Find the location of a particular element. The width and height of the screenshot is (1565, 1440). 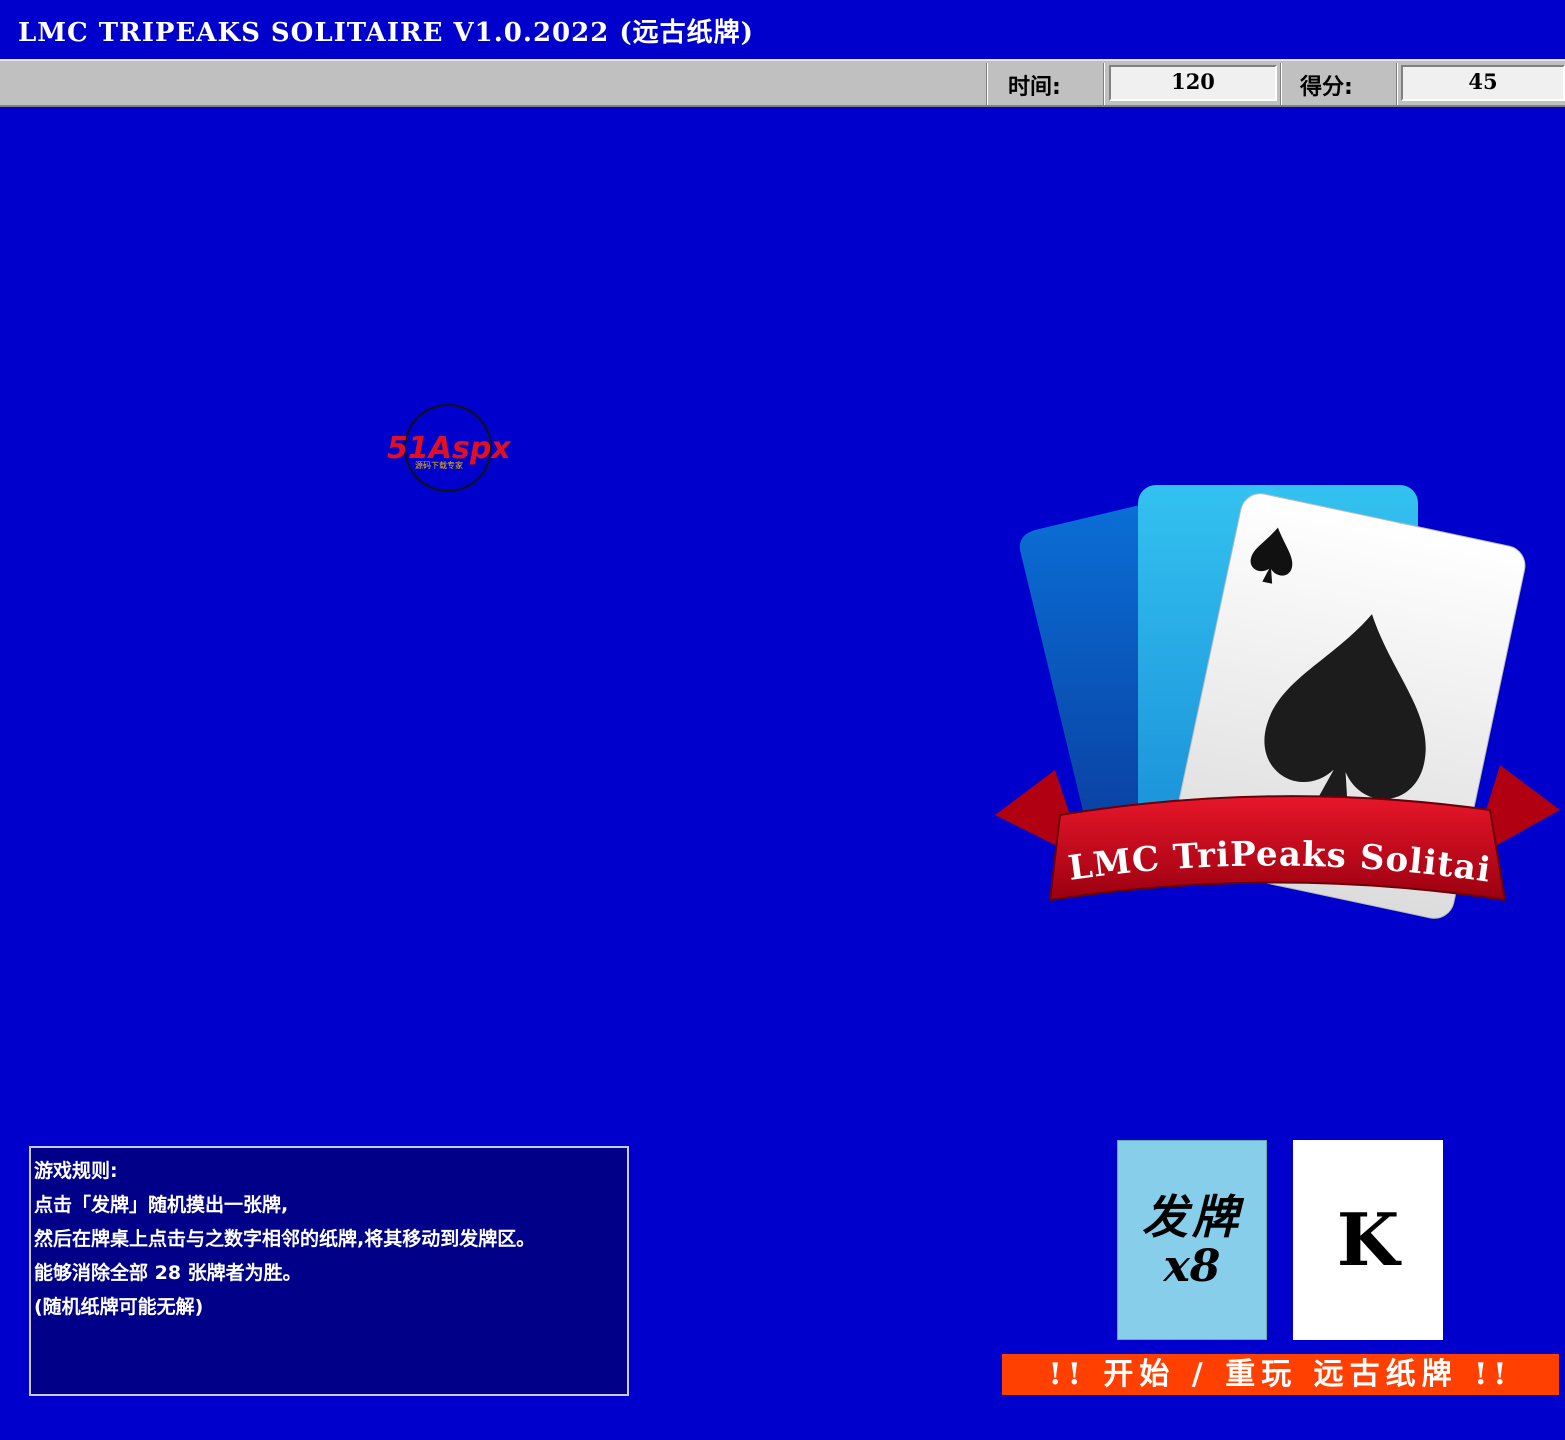

start-button: !! 开始 / 重玩 远古纸牌 !! is located at coordinates (1280, 1374).